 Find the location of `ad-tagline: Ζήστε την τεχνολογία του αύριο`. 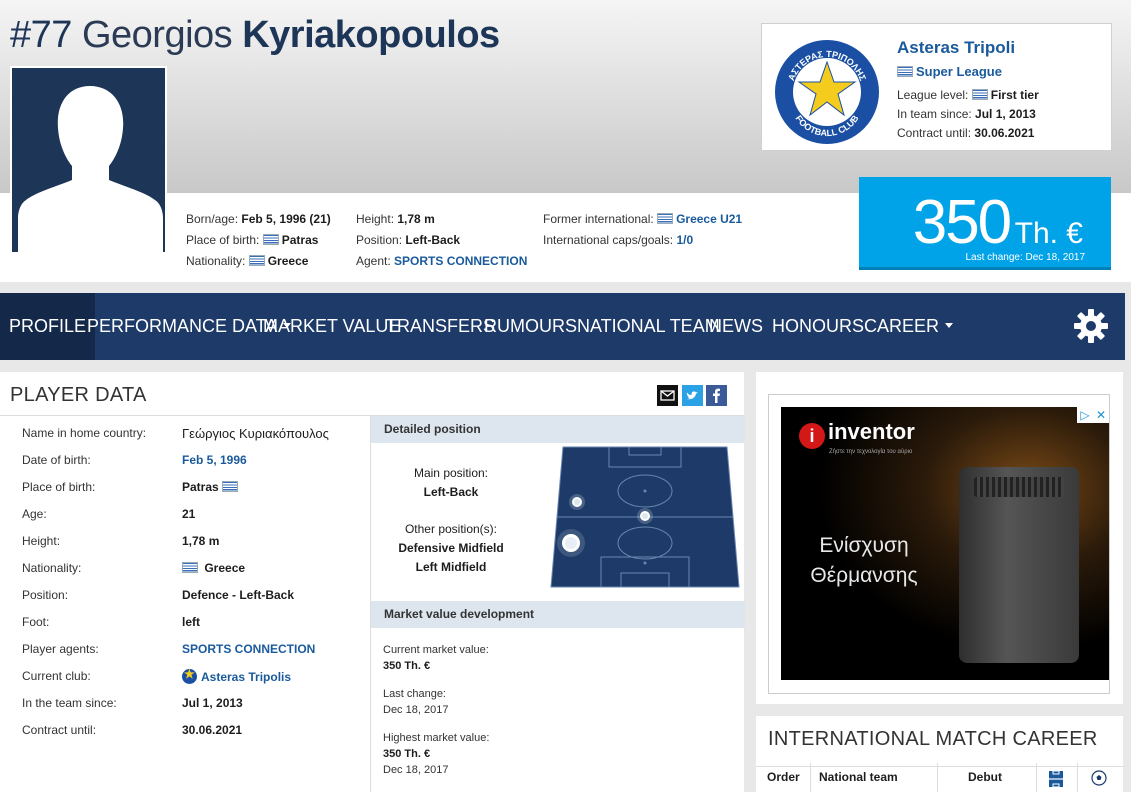

ad-tagline: Ζήστε την τεχνολογία του αύριο is located at coordinates (871, 452).